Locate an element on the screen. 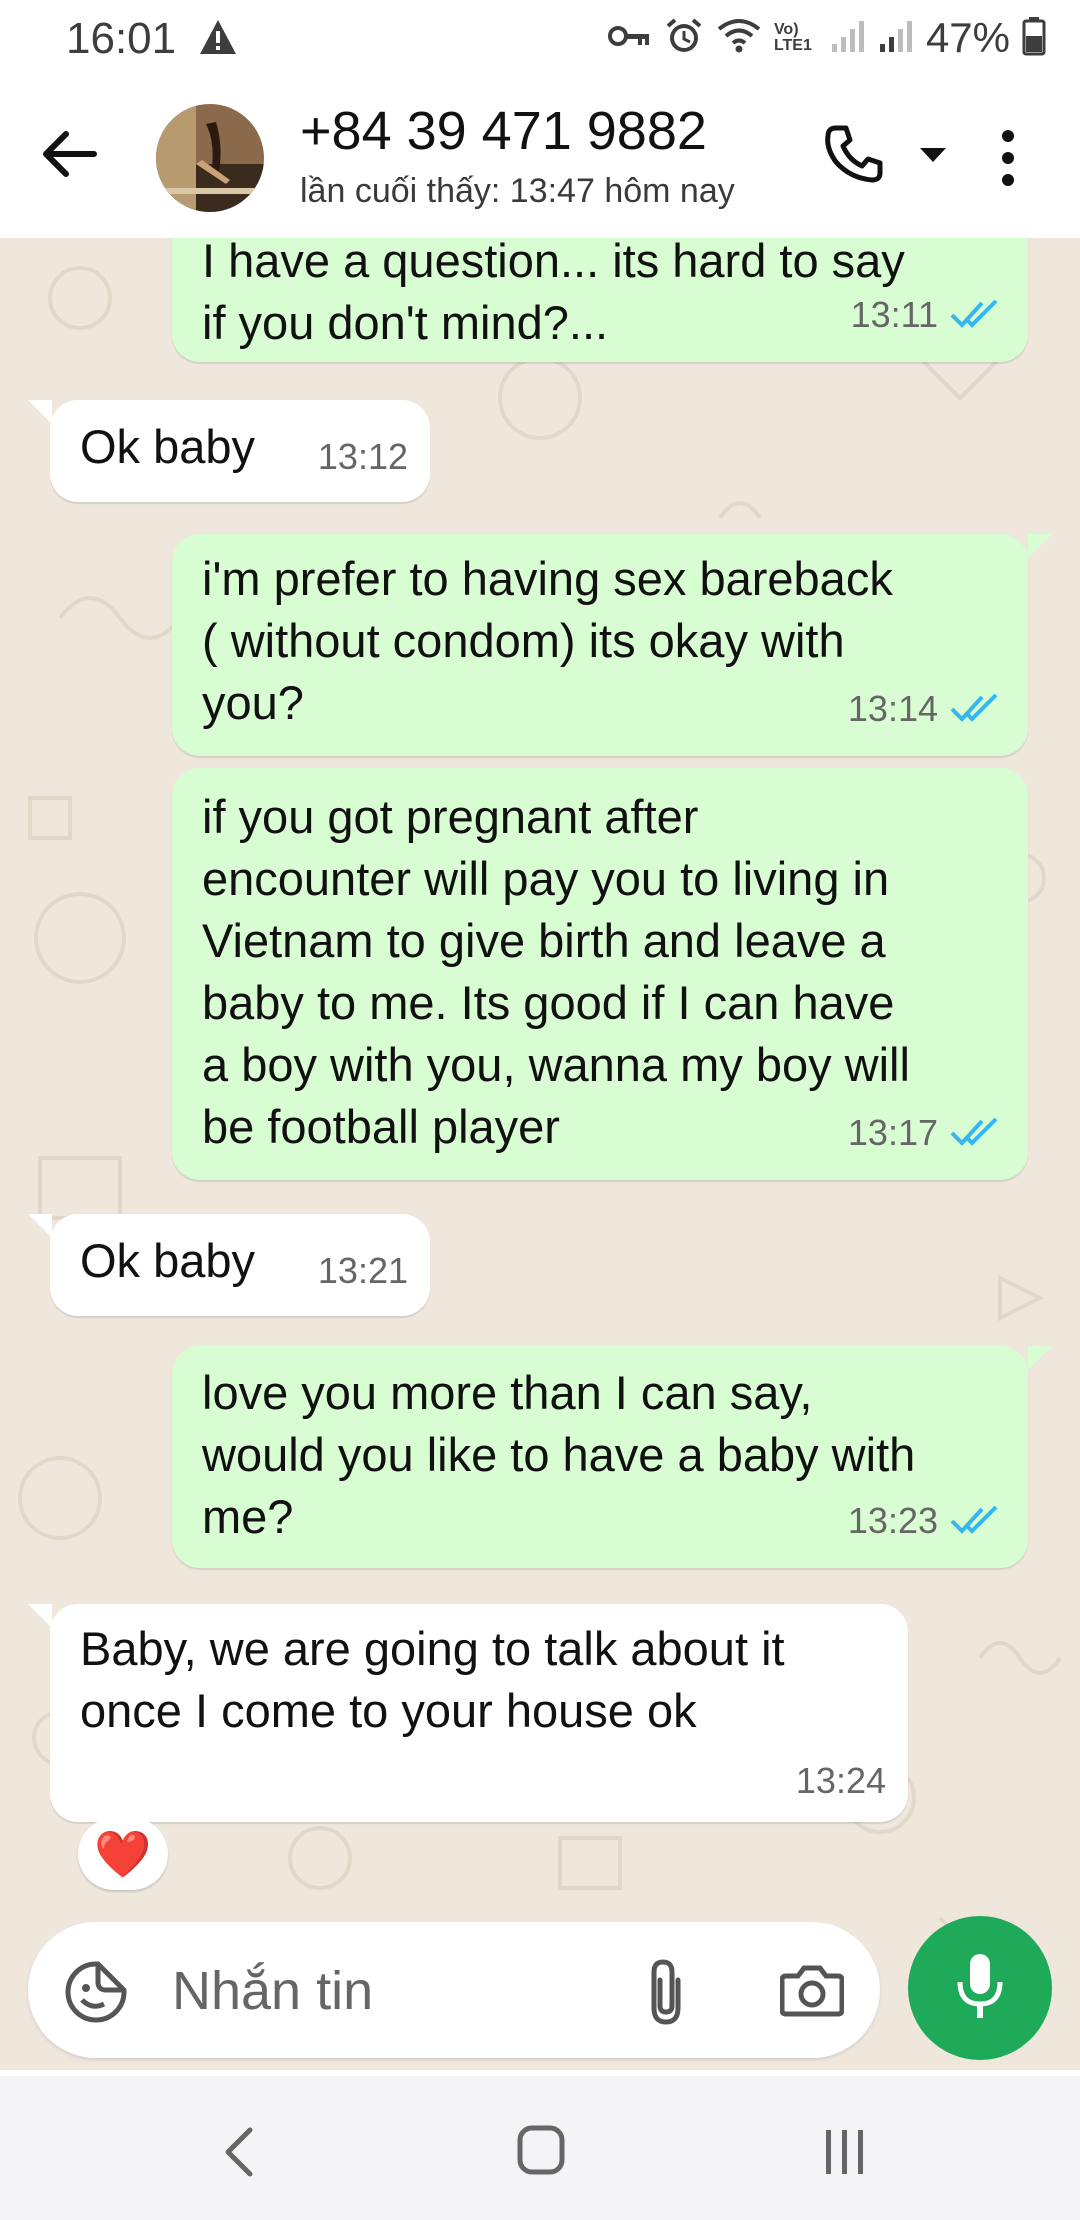 The height and width of the screenshot is (2220, 1080). last-seen-status: lần cuối thấy: 13:47 hôm nay is located at coordinates (517, 191).